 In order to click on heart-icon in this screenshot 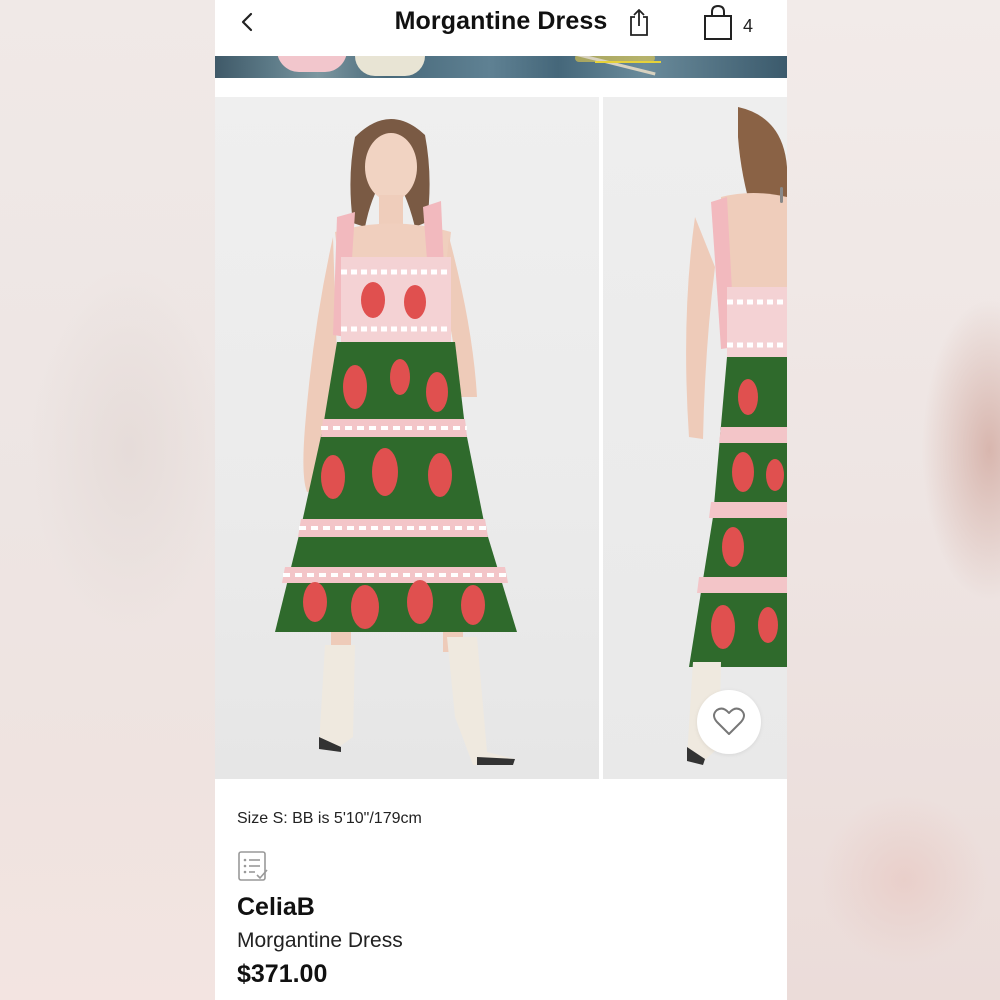, I will do `click(729, 721)`.